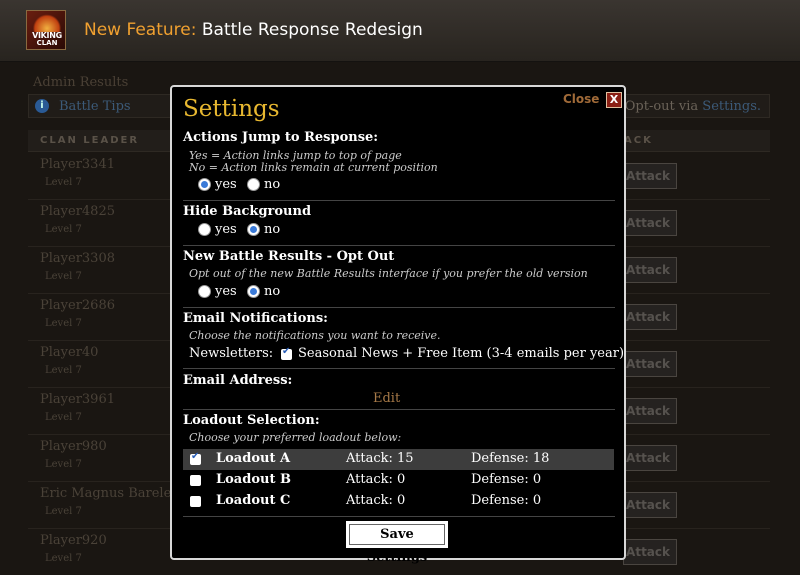 Image resolution: width=800 pixels, height=575 pixels. I want to click on opt-out-yes-label: yes, so click(226, 291).